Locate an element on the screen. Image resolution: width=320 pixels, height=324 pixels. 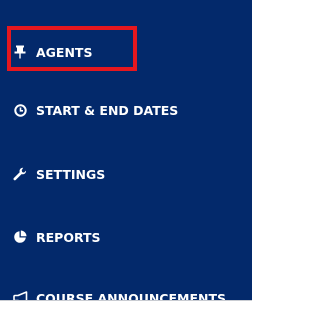
wrench-icon is located at coordinates (20, 174).